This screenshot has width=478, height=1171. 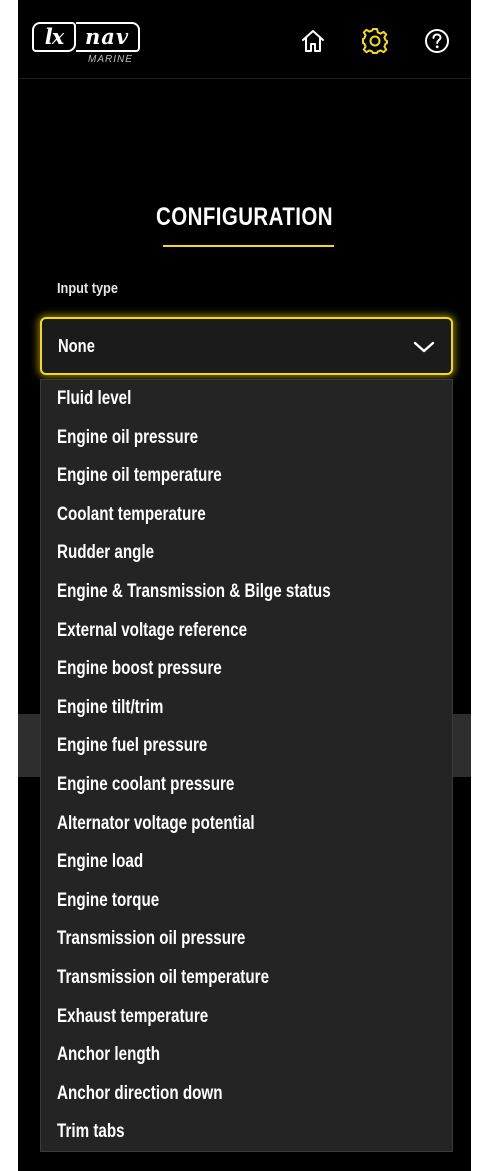 What do you see at coordinates (246, 1132) in the screenshot?
I see `dropdown-option-trim-tabs: Trim tabs` at bounding box center [246, 1132].